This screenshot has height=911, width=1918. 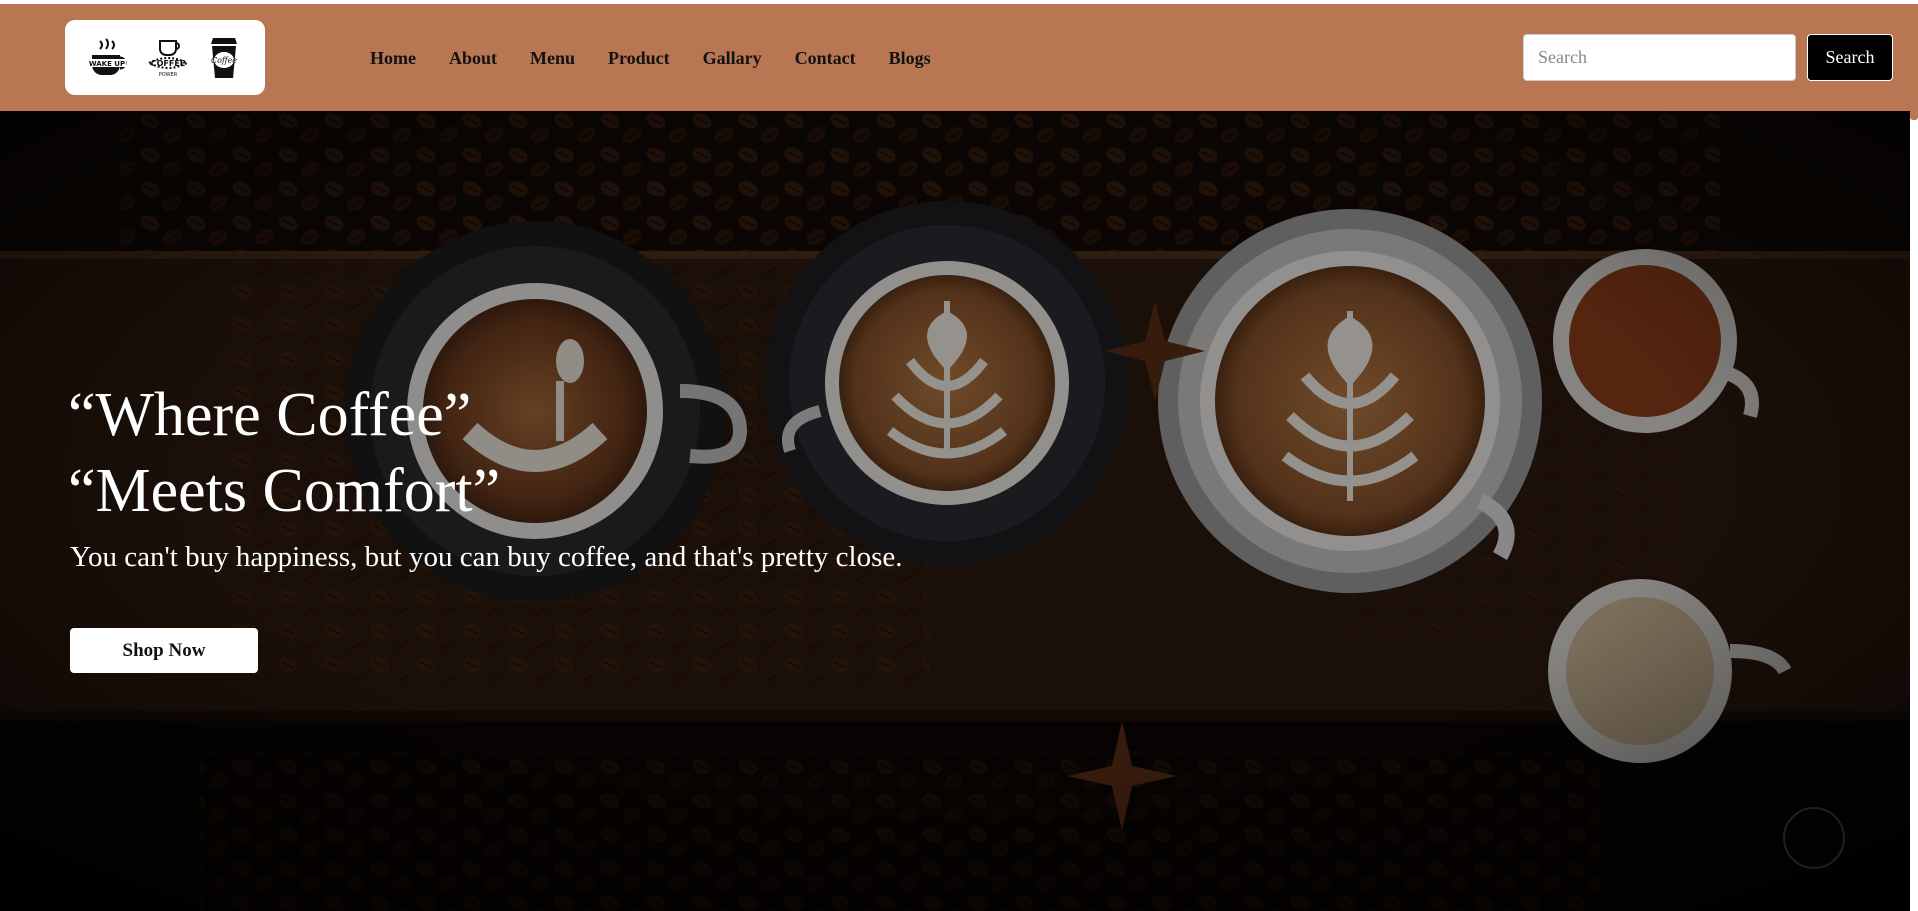 What do you see at coordinates (168, 75) in the screenshot?
I see `svg-text: POWER` at bounding box center [168, 75].